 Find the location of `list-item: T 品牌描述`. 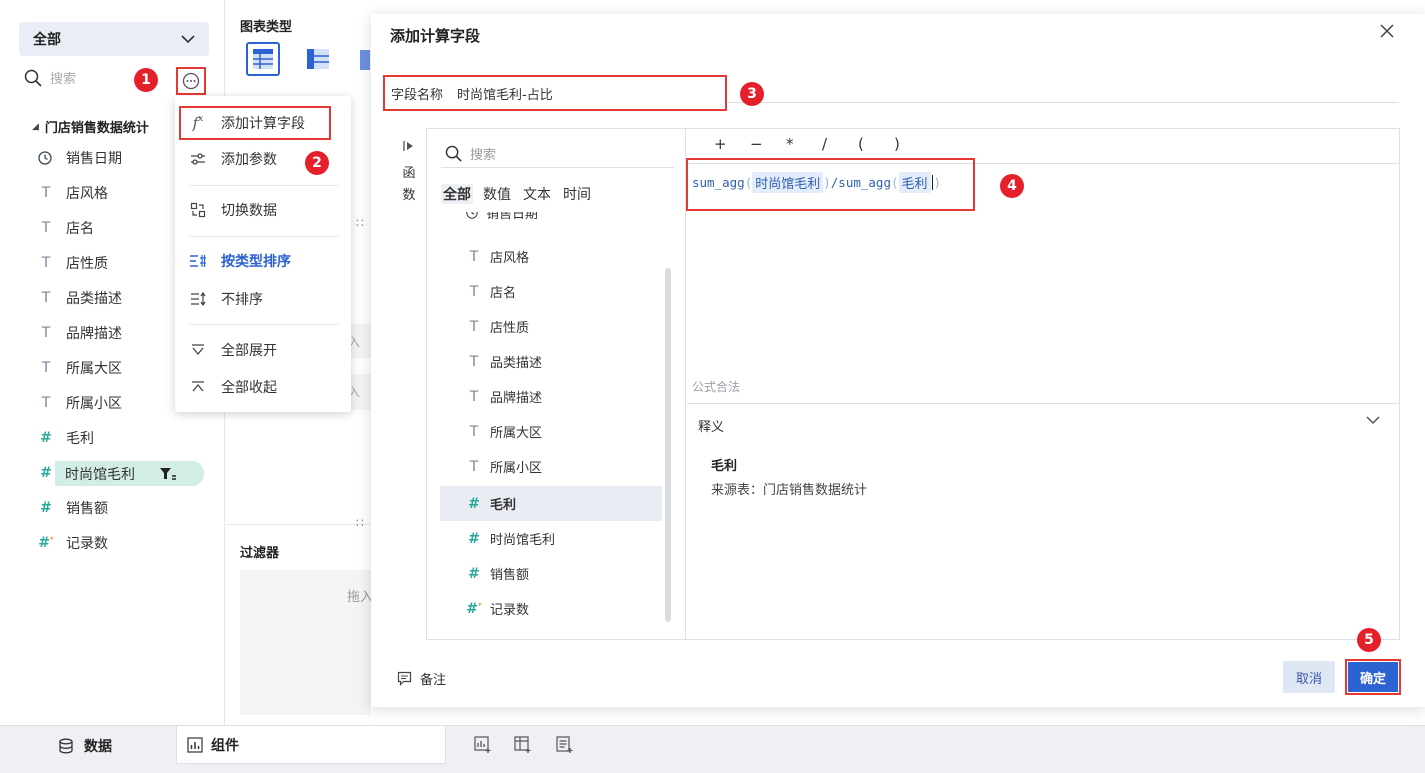

list-item: T 品牌描述 is located at coordinates (551, 396).